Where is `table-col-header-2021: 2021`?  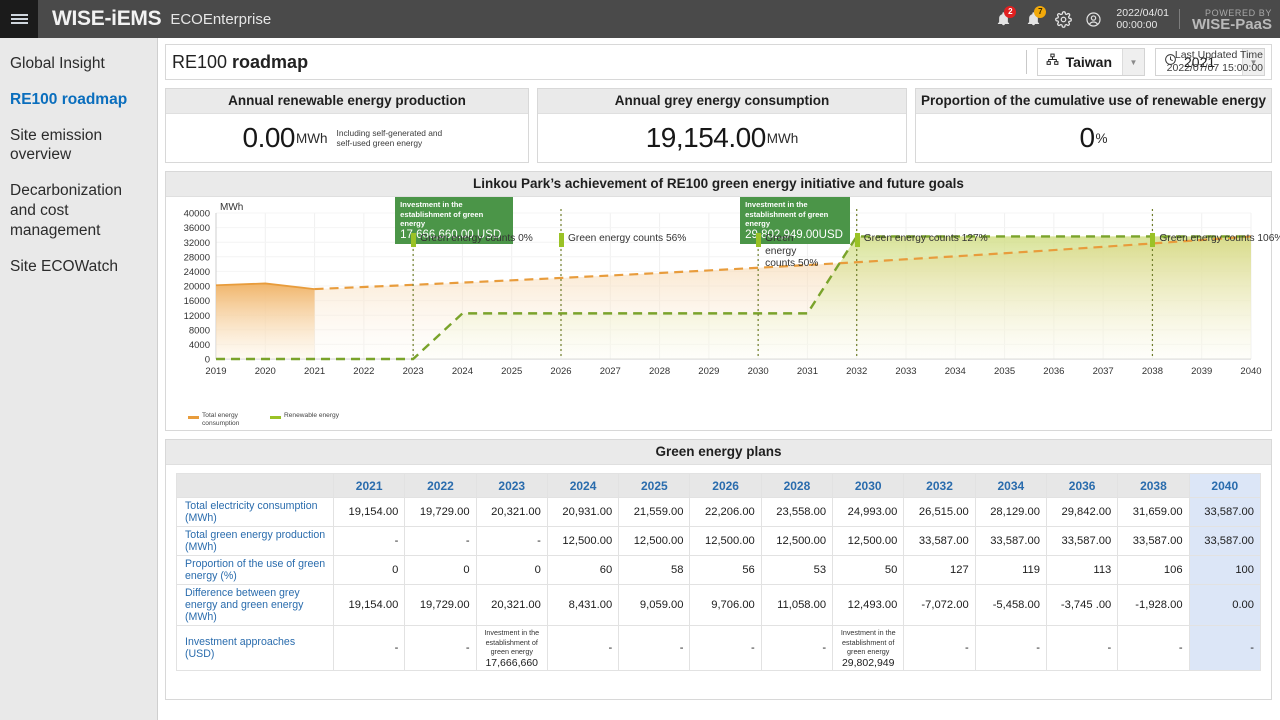 table-col-header-2021: 2021 is located at coordinates (369, 485).